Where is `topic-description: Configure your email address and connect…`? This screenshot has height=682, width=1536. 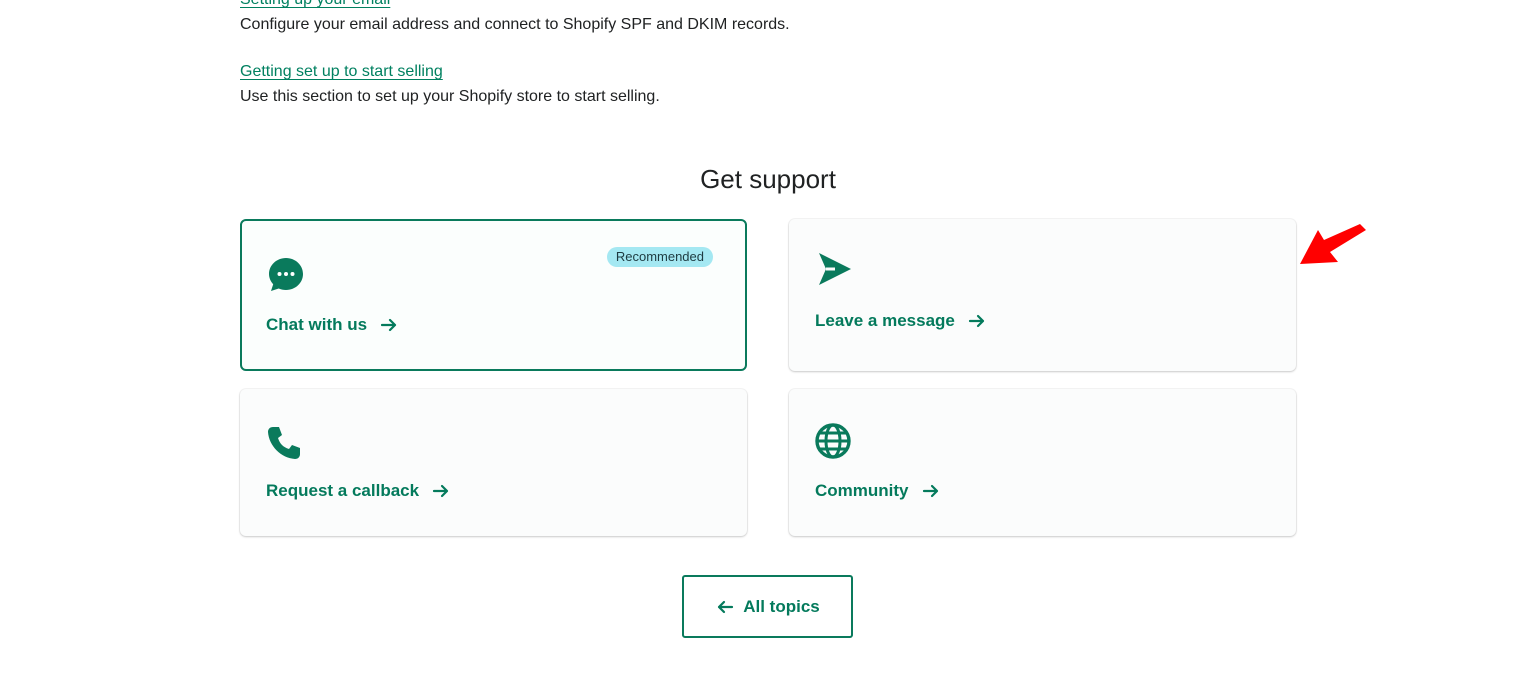 topic-description: Configure your email address and connect… is located at coordinates (515, 24).